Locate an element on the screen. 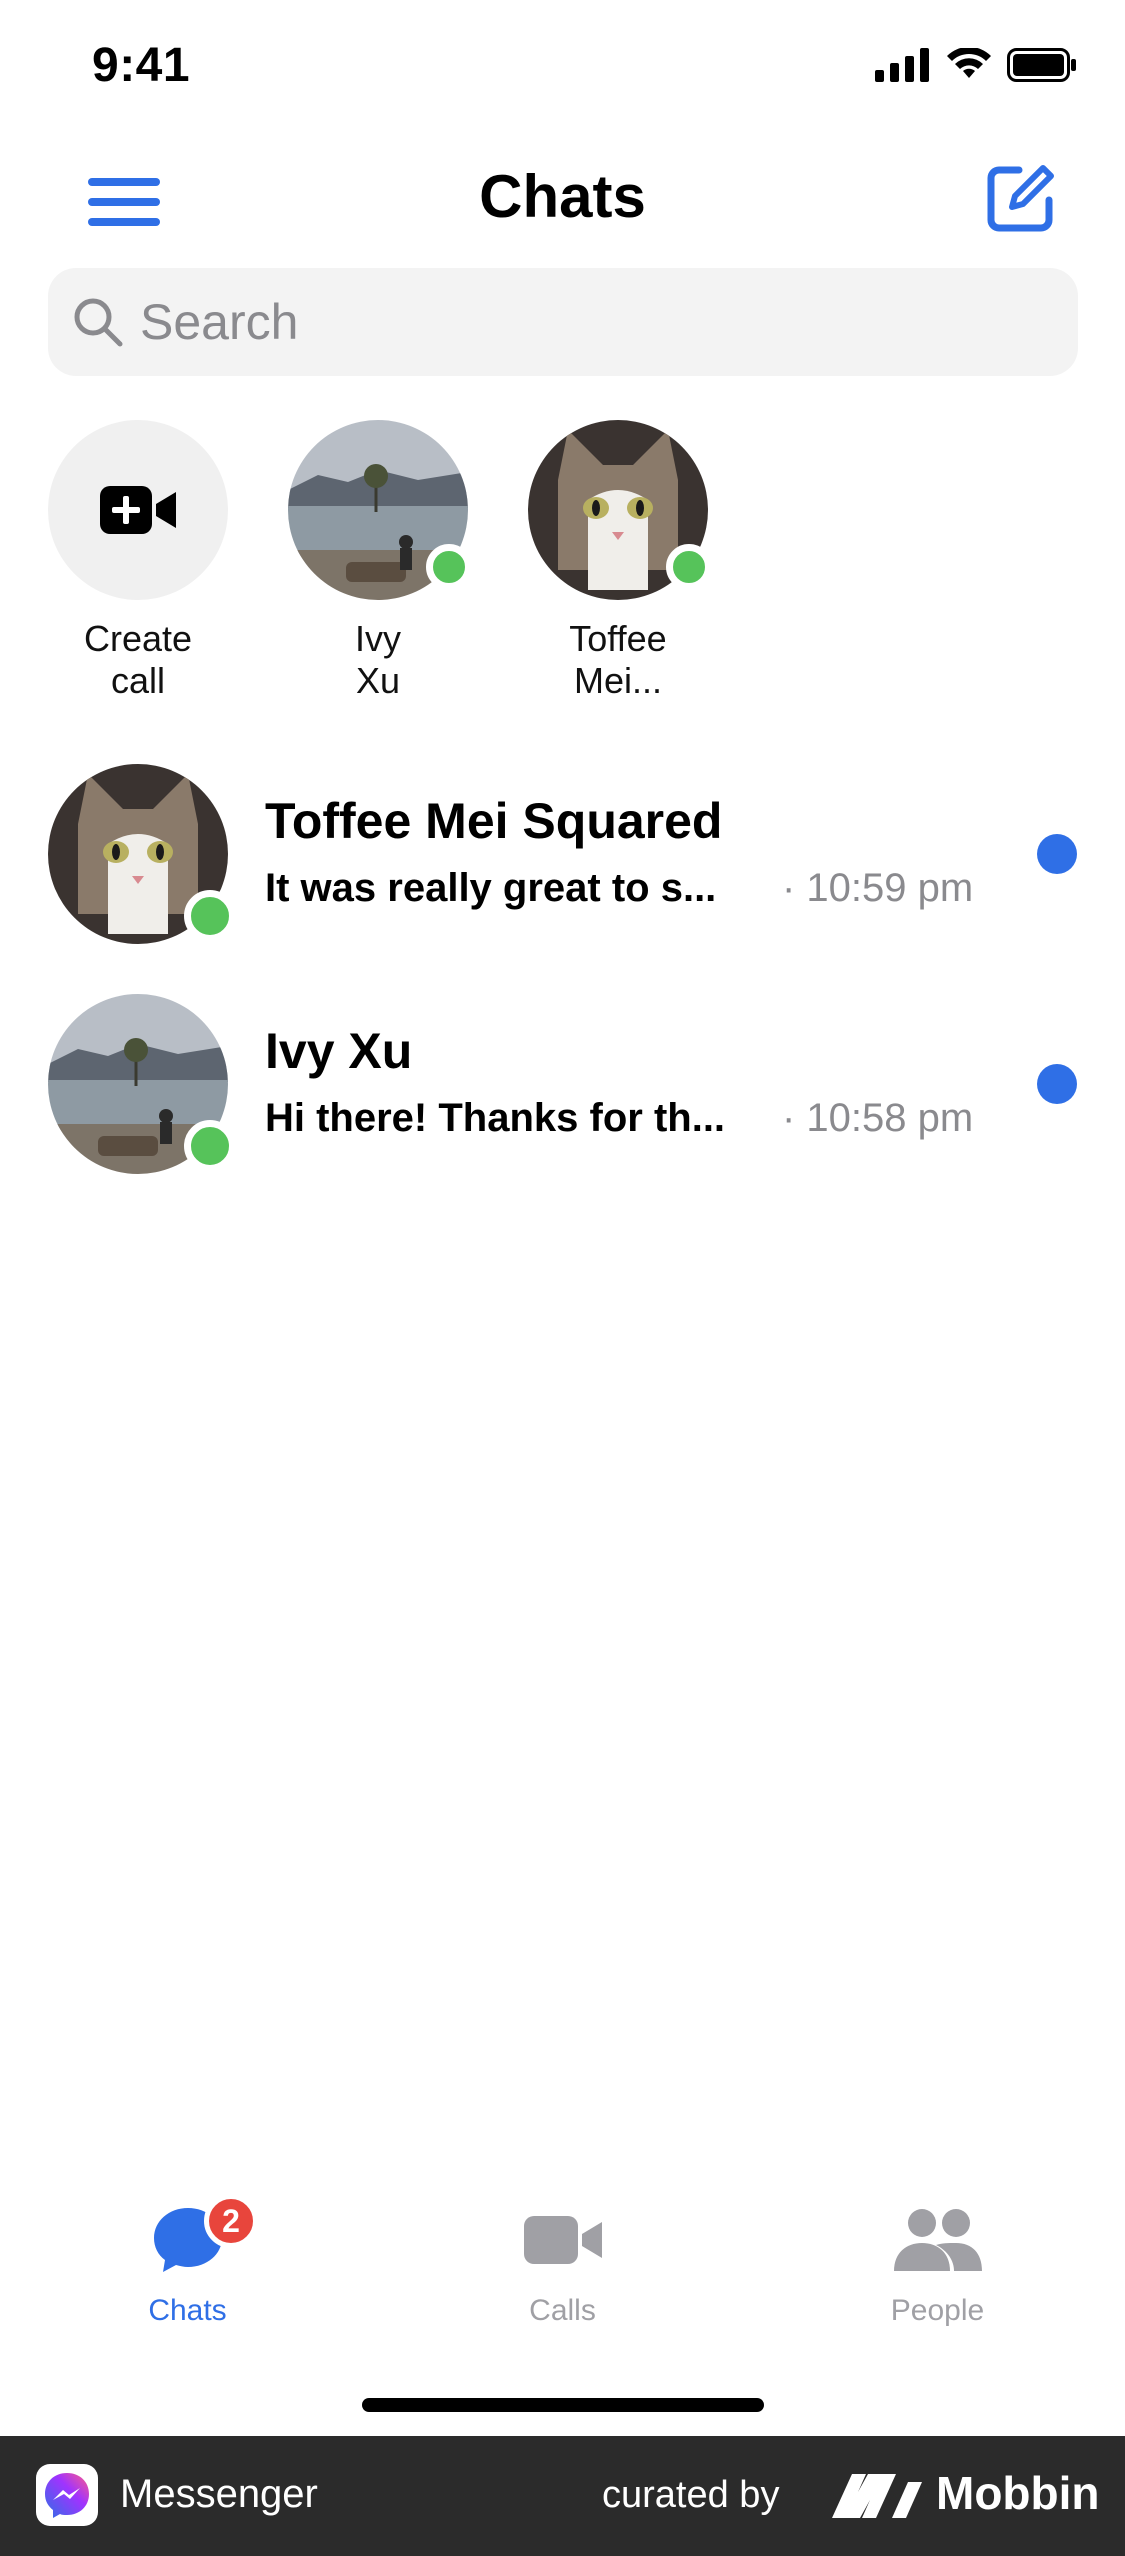 Image resolution: width=1125 pixels, height=2556 pixels. footer-brand: Mobbin is located at coordinates (1018, 2493).